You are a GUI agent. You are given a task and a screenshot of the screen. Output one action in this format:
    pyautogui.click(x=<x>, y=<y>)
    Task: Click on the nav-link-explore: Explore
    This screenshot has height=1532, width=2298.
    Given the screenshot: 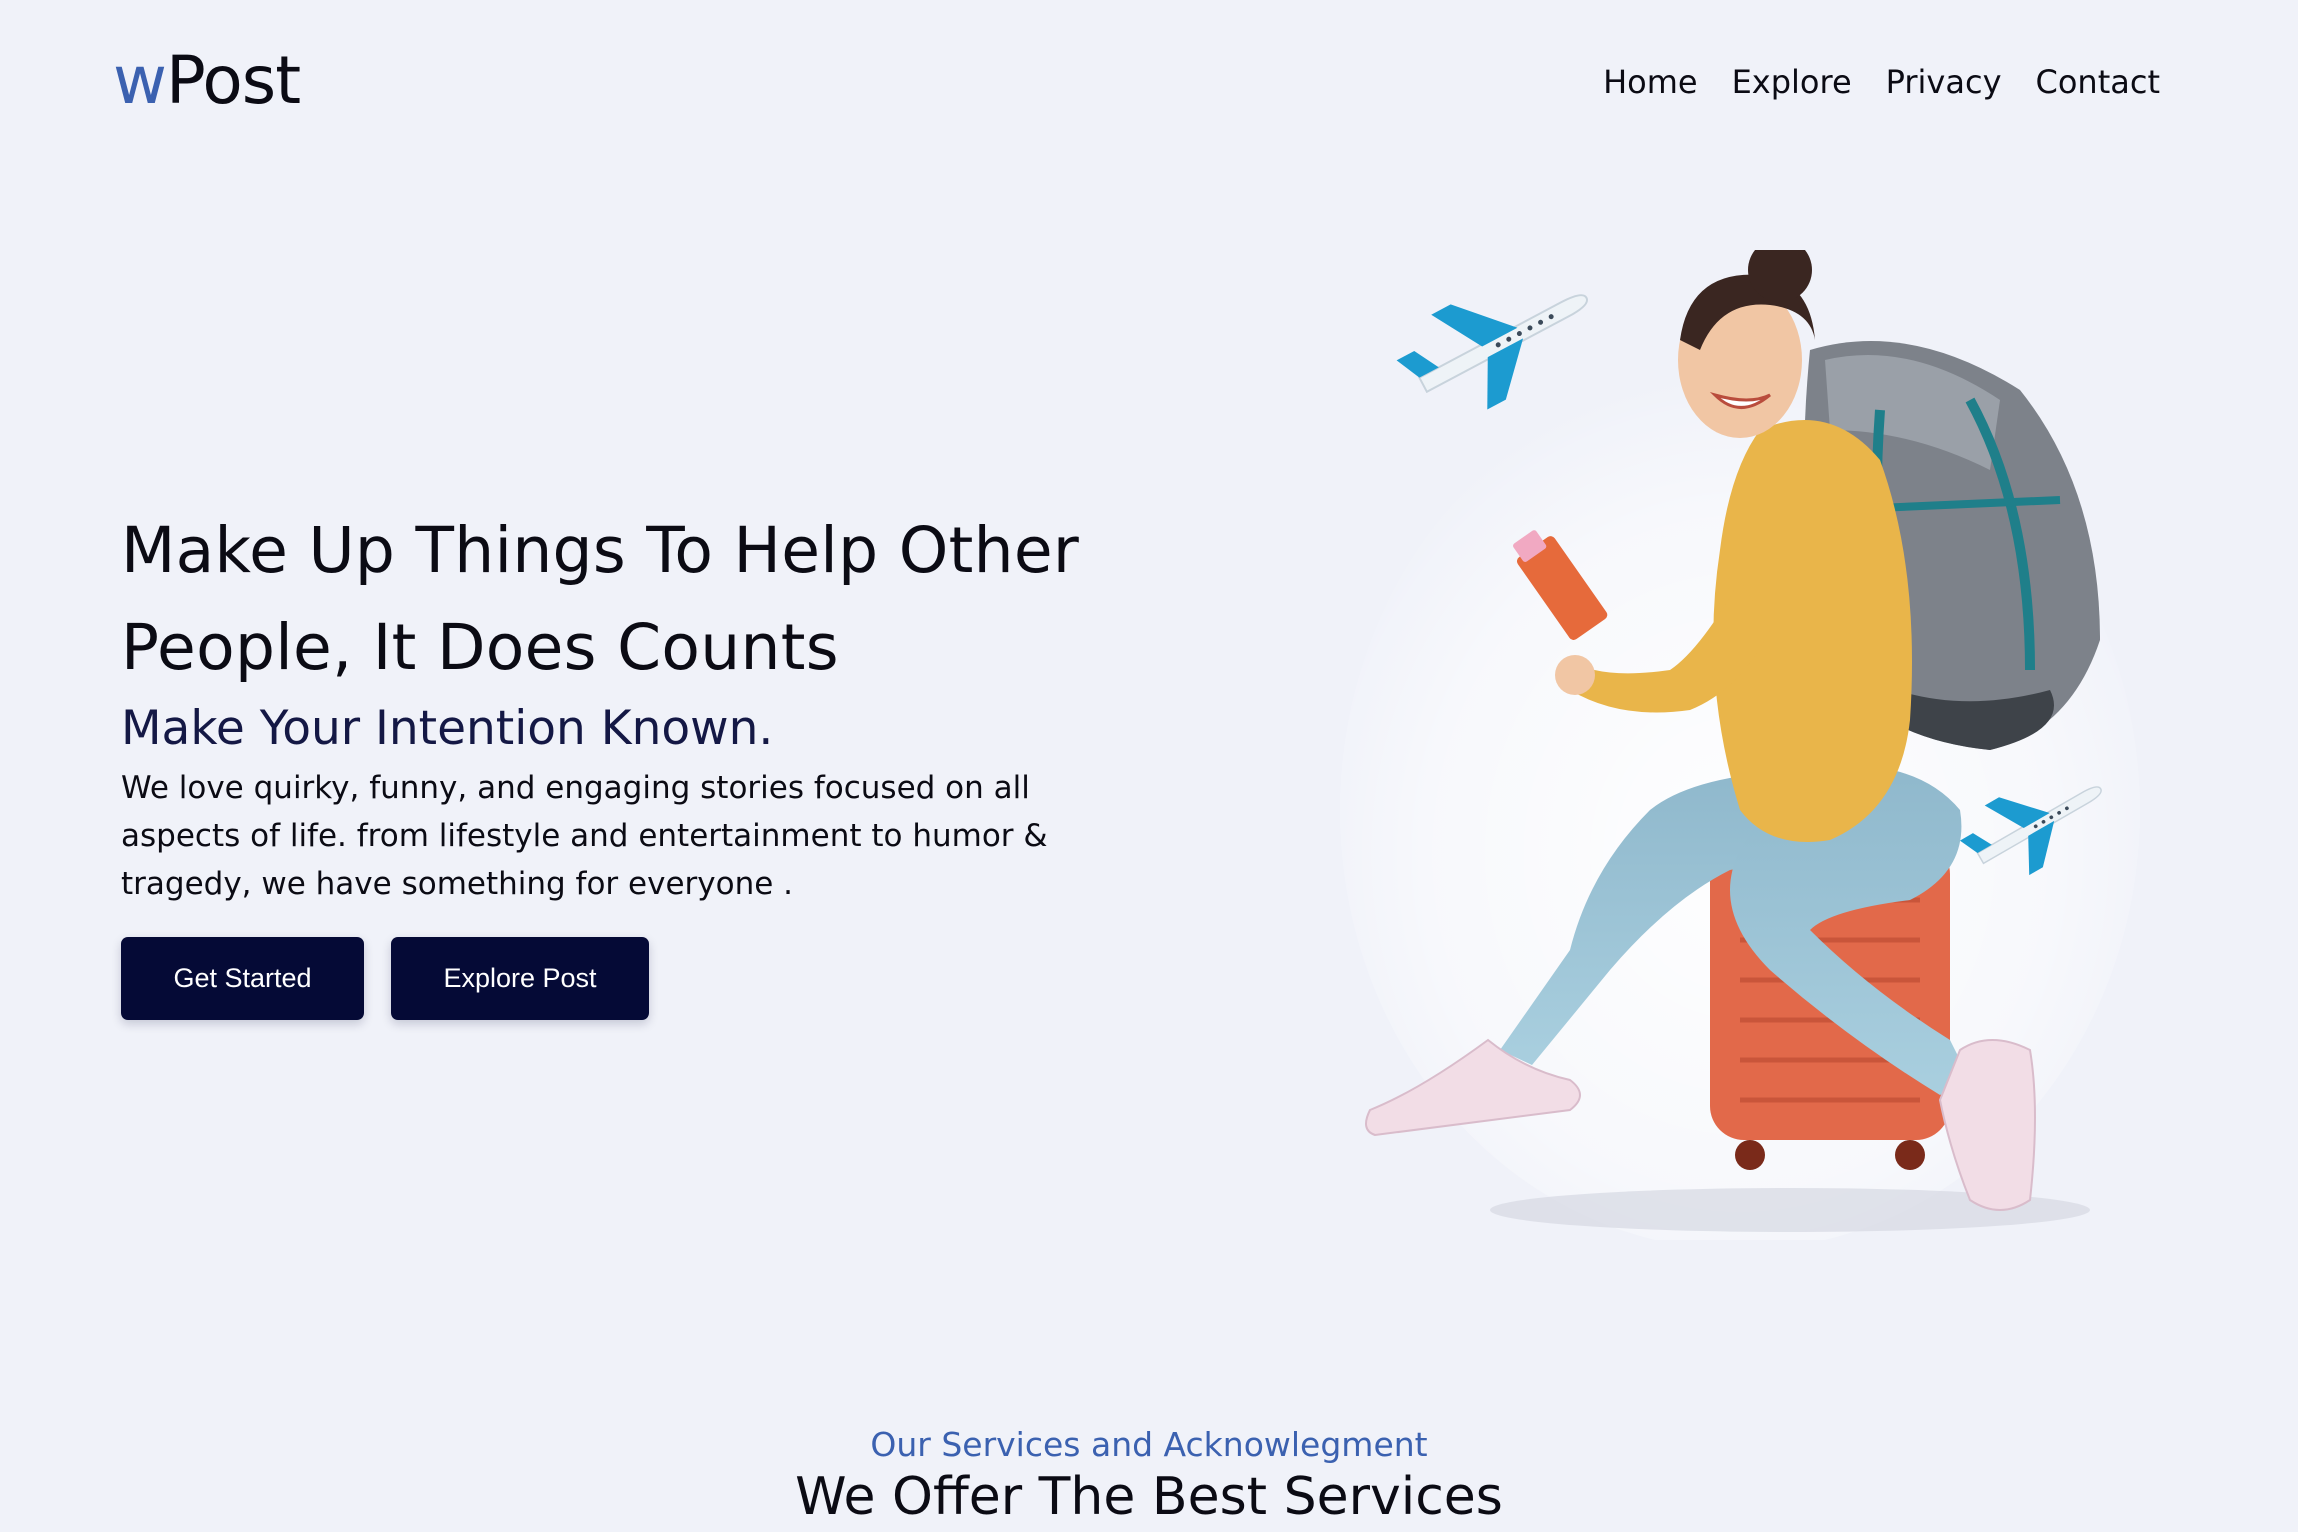 What is the action you would take?
    pyautogui.click(x=1792, y=82)
    